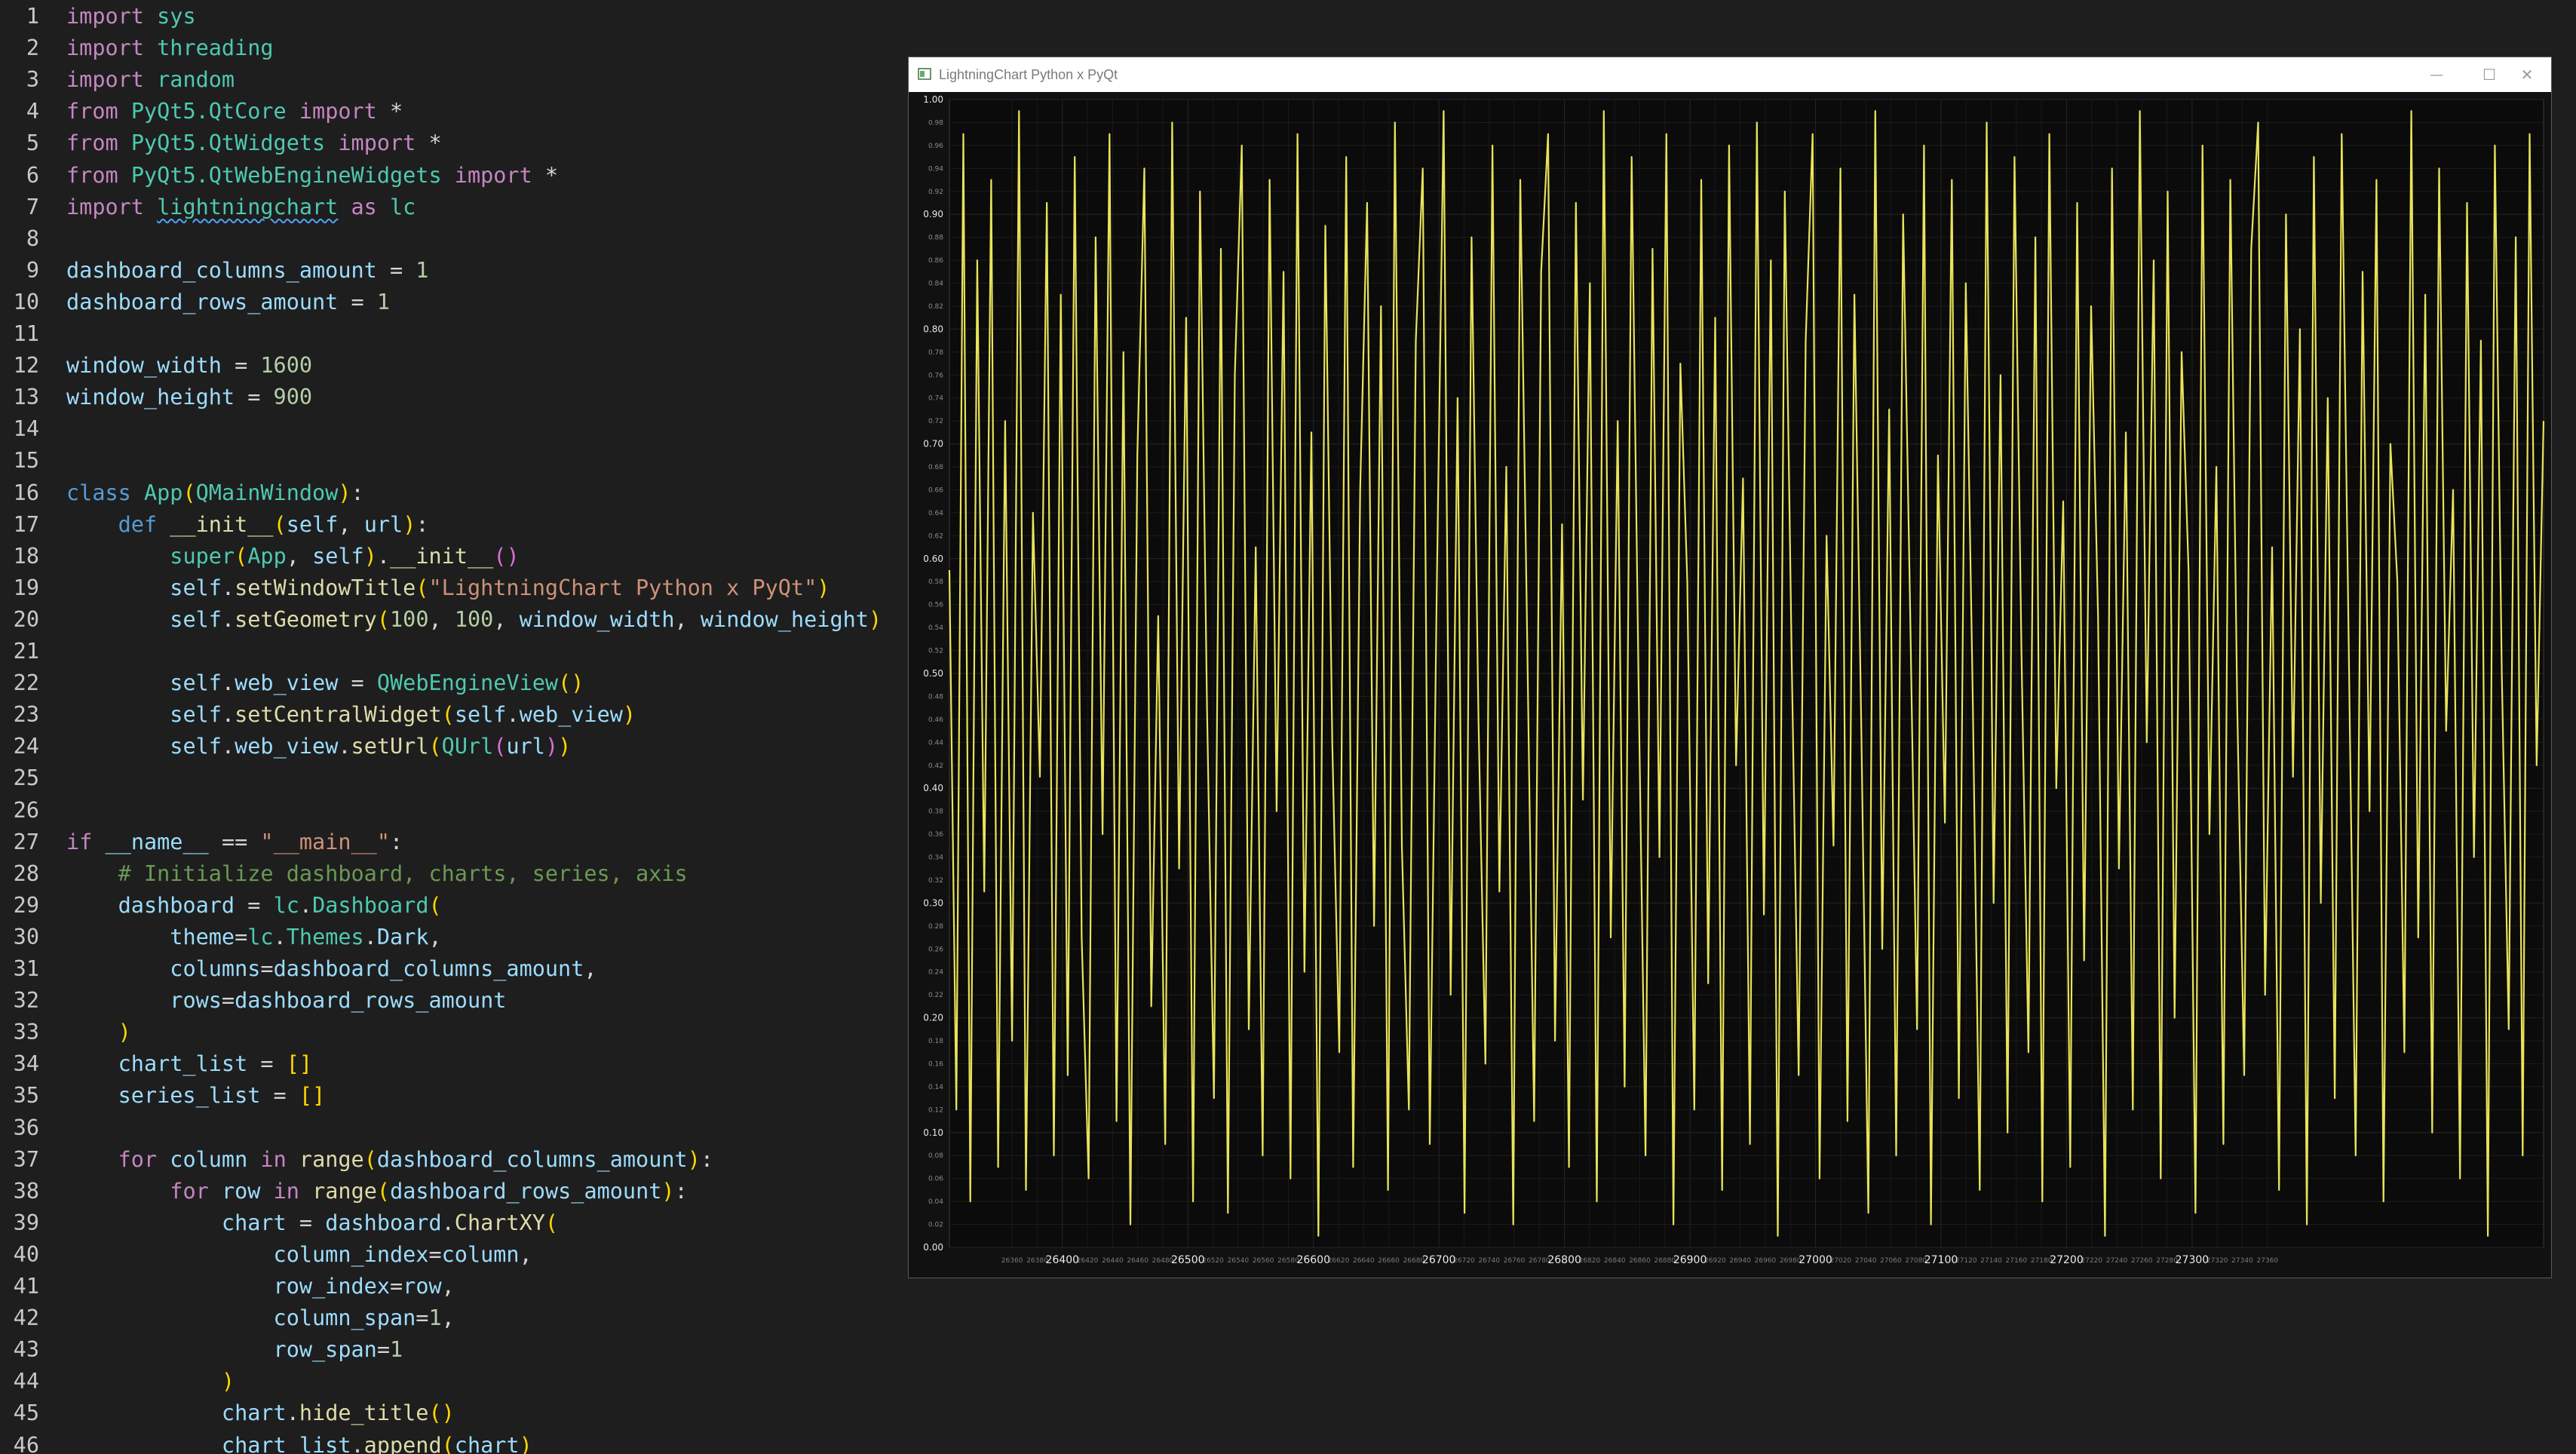 The height and width of the screenshot is (1454, 2576). What do you see at coordinates (452, 525) in the screenshot?
I see `code-line: 17 def __init__(self, url):` at bounding box center [452, 525].